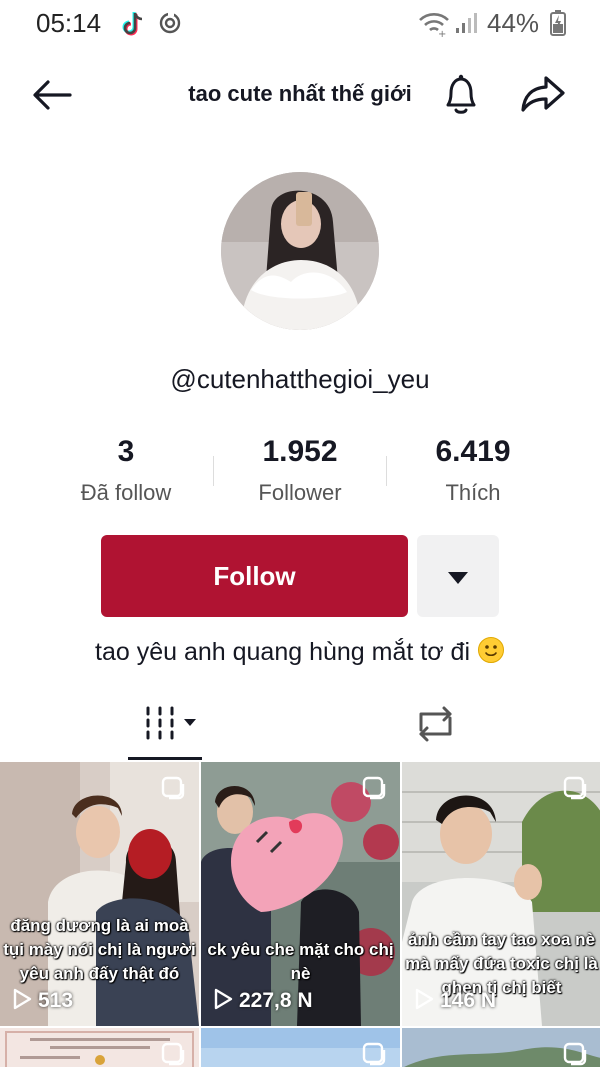 This screenshot has height=1067, width=600. What do you see at coordinates (468, 1000) in the screenshot?
I see `view-count: 146 N` at bounding box center [468, 1000].